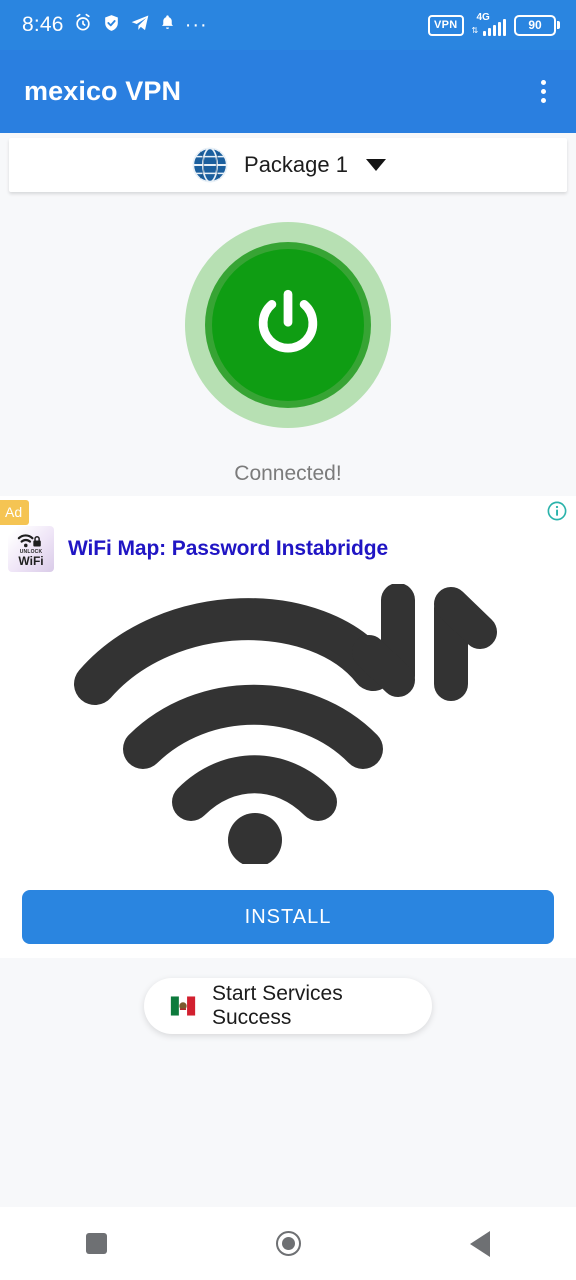 The height and width of the screenshot is (1280, 576). What do you see at coordinates (288, 473) in the screenshot?
I see `connection-status-label: Connected!` at bounding box center [288, 473].